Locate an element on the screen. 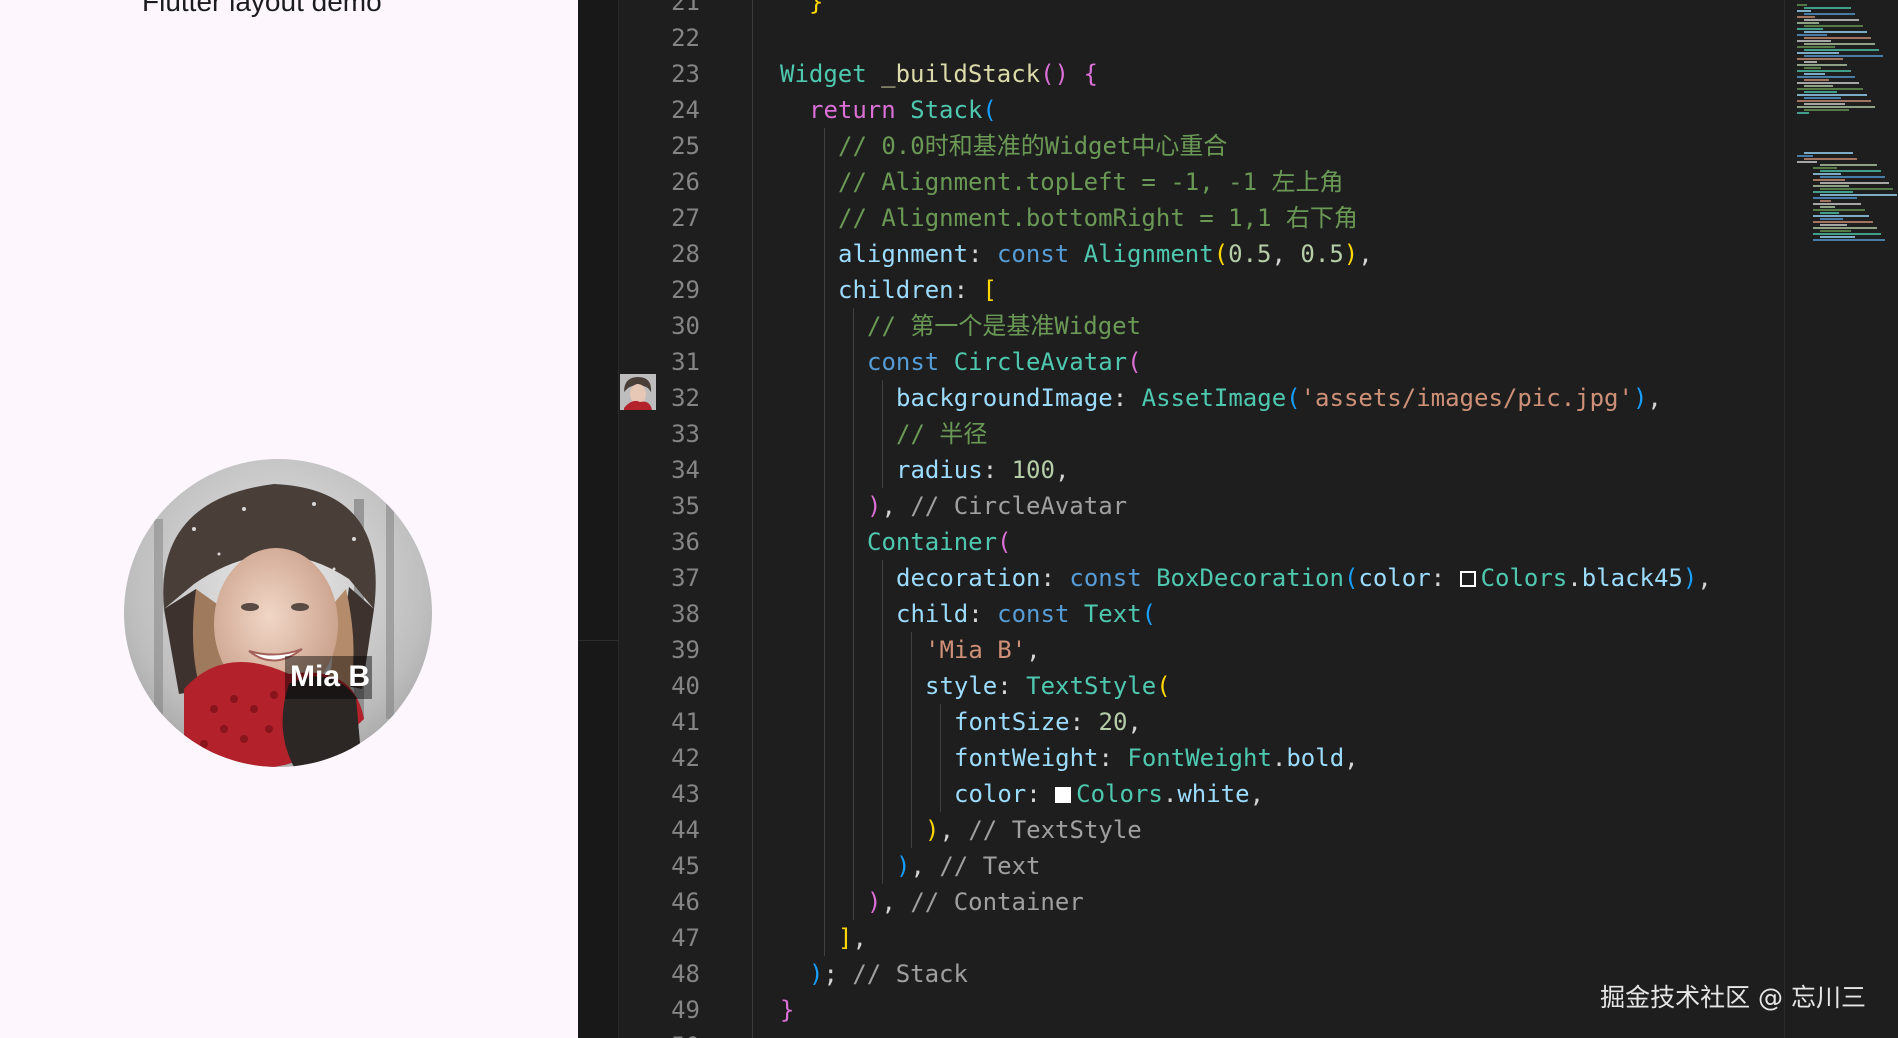  code-line: 25 // 0.0时和基准的Widget中心重合 is located at coordinates (1181, 146).